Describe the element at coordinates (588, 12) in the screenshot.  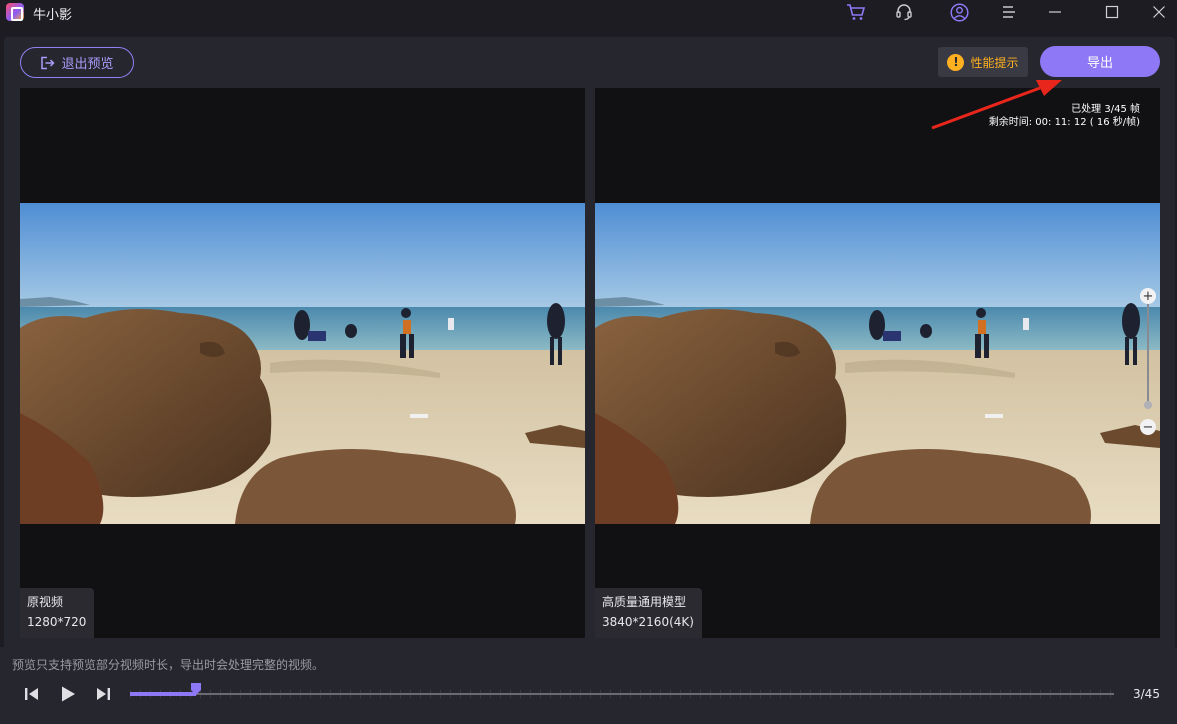
I see `title-bar: 牛小影` at that location.